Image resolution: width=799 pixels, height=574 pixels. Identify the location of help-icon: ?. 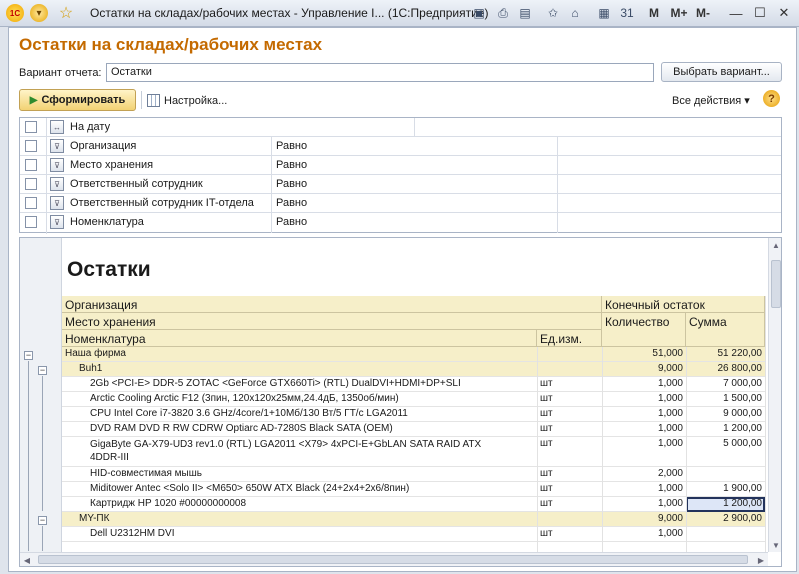
(771, 98).